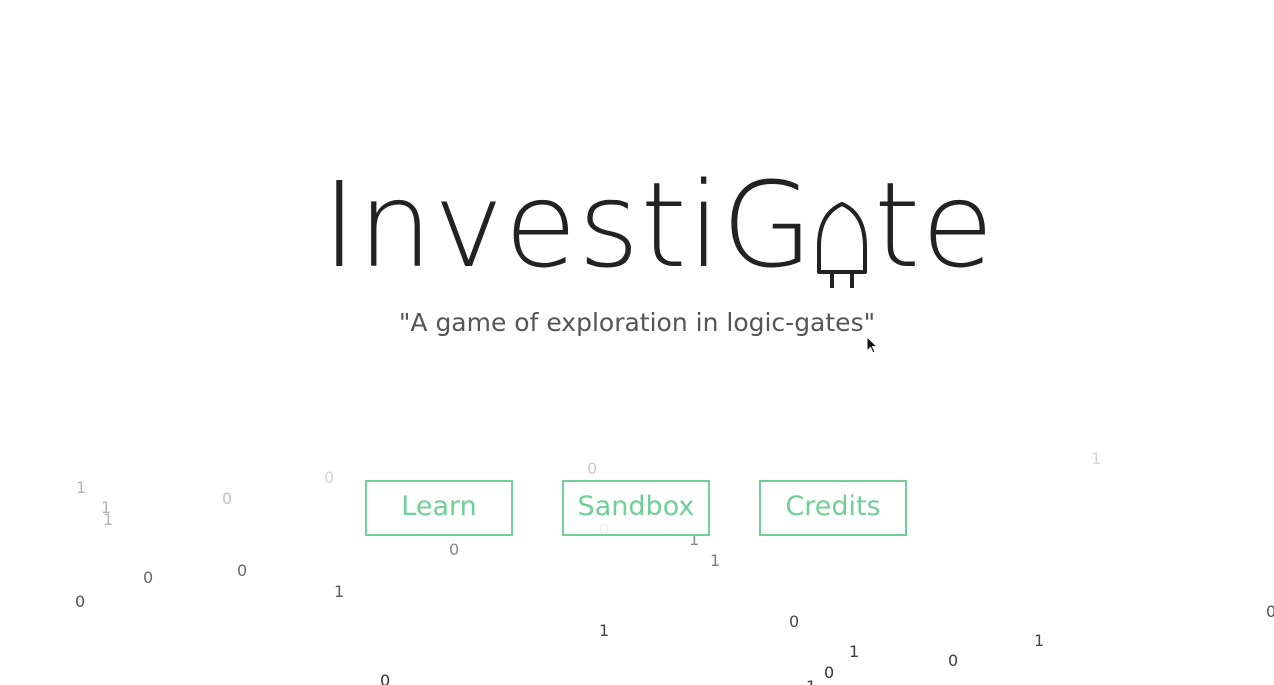 The image size is (1274, 685). What do you see at coordinates (568, 225) in the screenshot?
I see `title-text-start: InvestiG` at bounding box center [568, 225].